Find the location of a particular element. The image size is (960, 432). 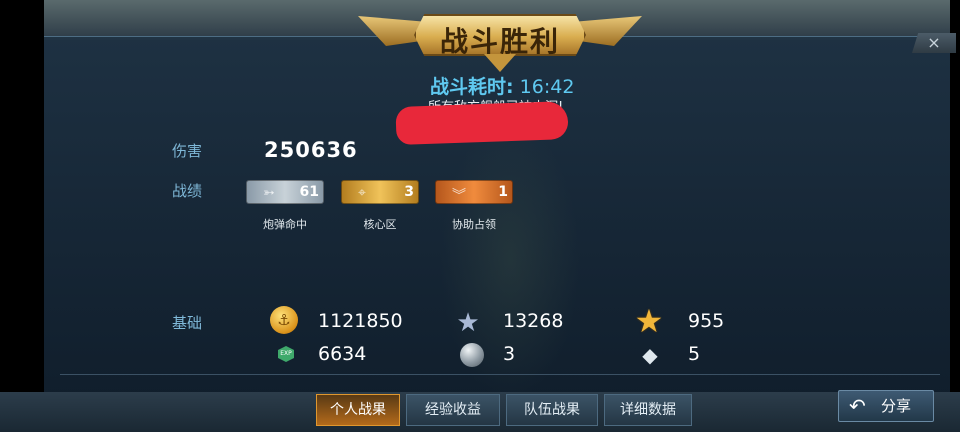

battle-duration-label: 战斗耗时: is located at coordinates (472, 87).